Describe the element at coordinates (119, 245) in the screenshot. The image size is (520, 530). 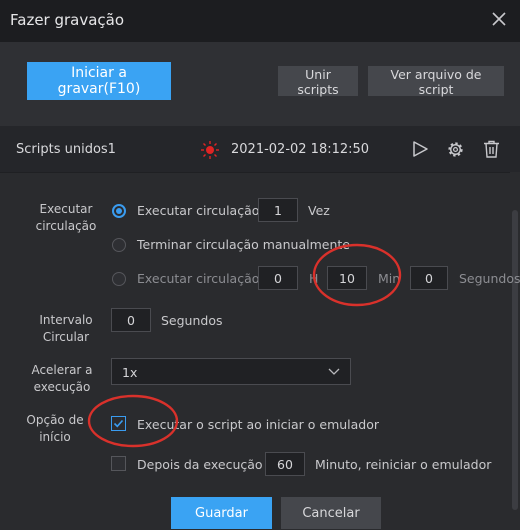
I see `manual-stop-radio` at that location.